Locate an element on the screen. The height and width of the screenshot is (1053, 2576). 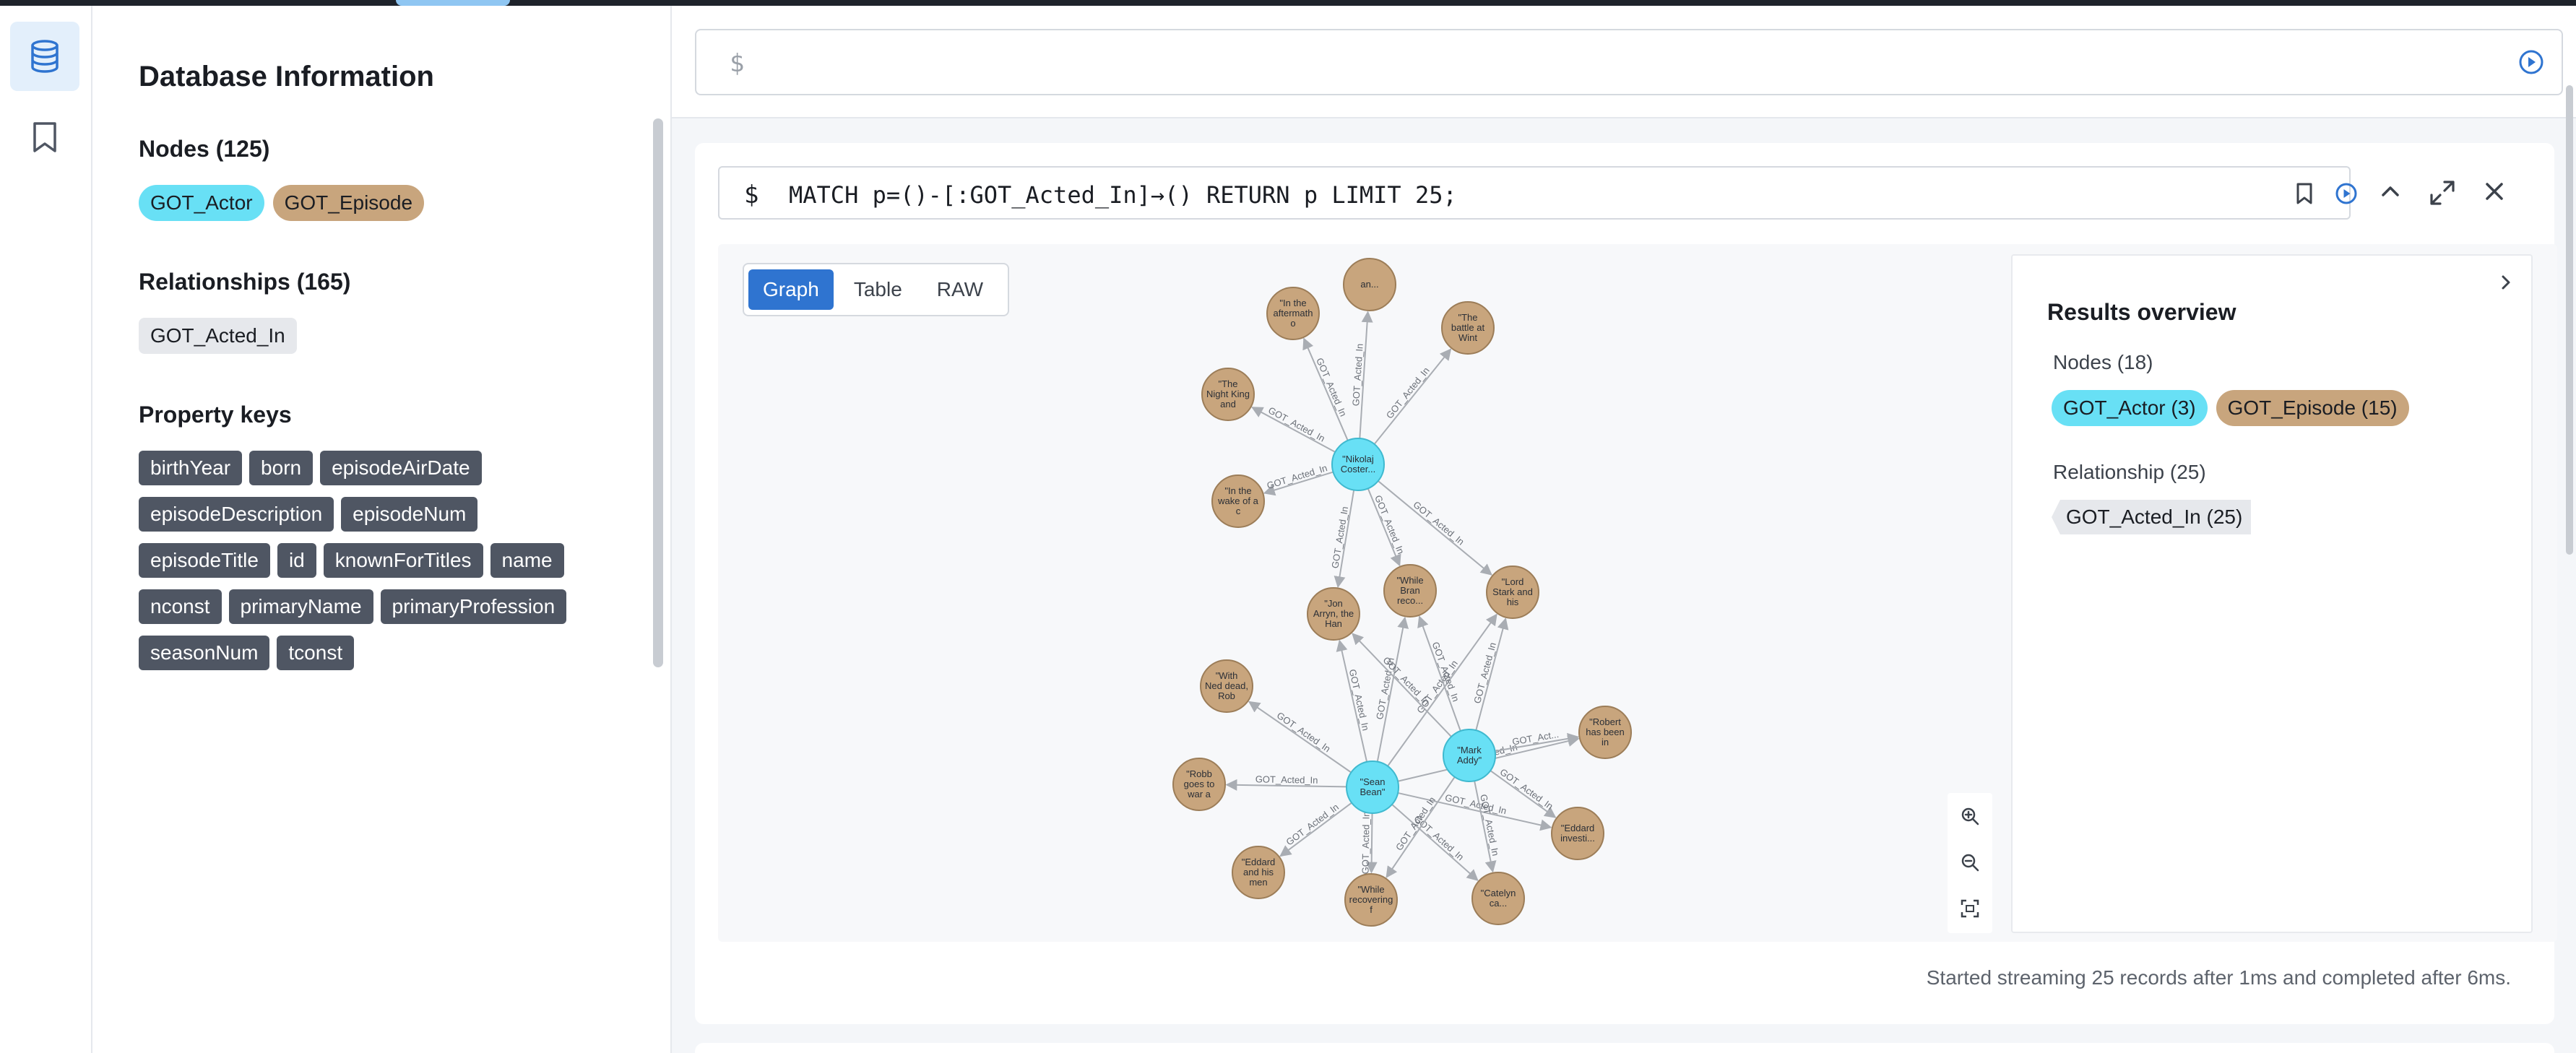
node-caption: Arryn, the is located at coordinates (1333, 613).